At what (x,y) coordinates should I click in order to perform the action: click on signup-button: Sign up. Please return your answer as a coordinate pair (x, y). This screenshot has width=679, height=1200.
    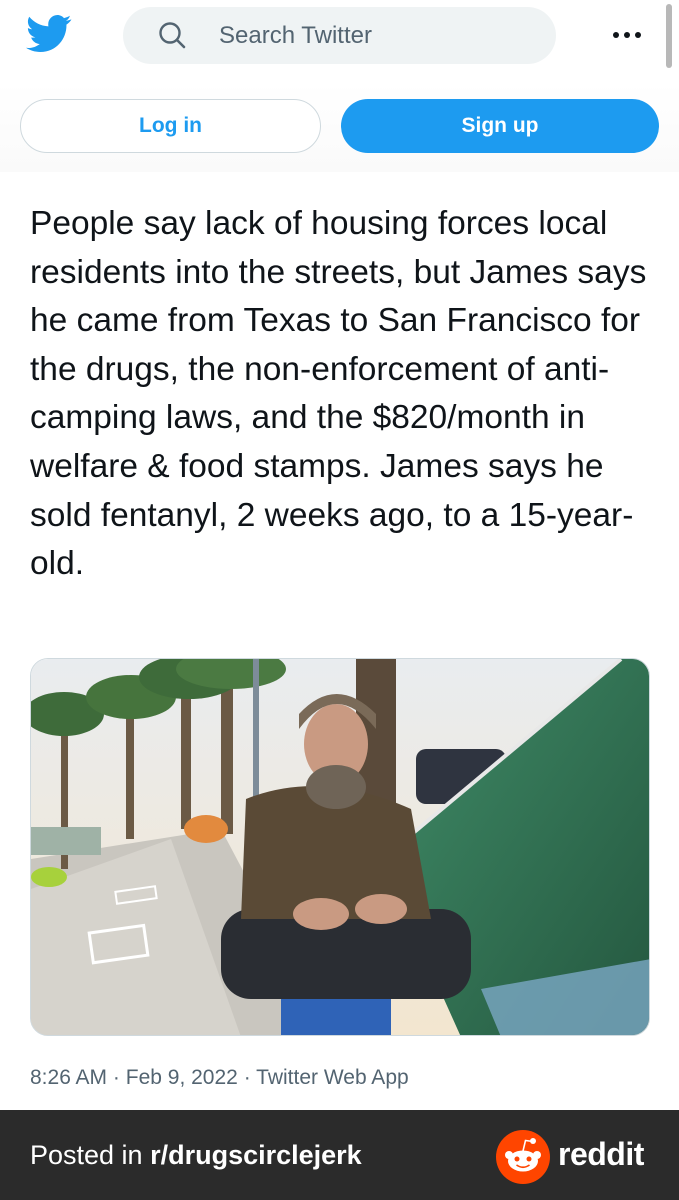
    Looking at the image, I should click on (500, 126).